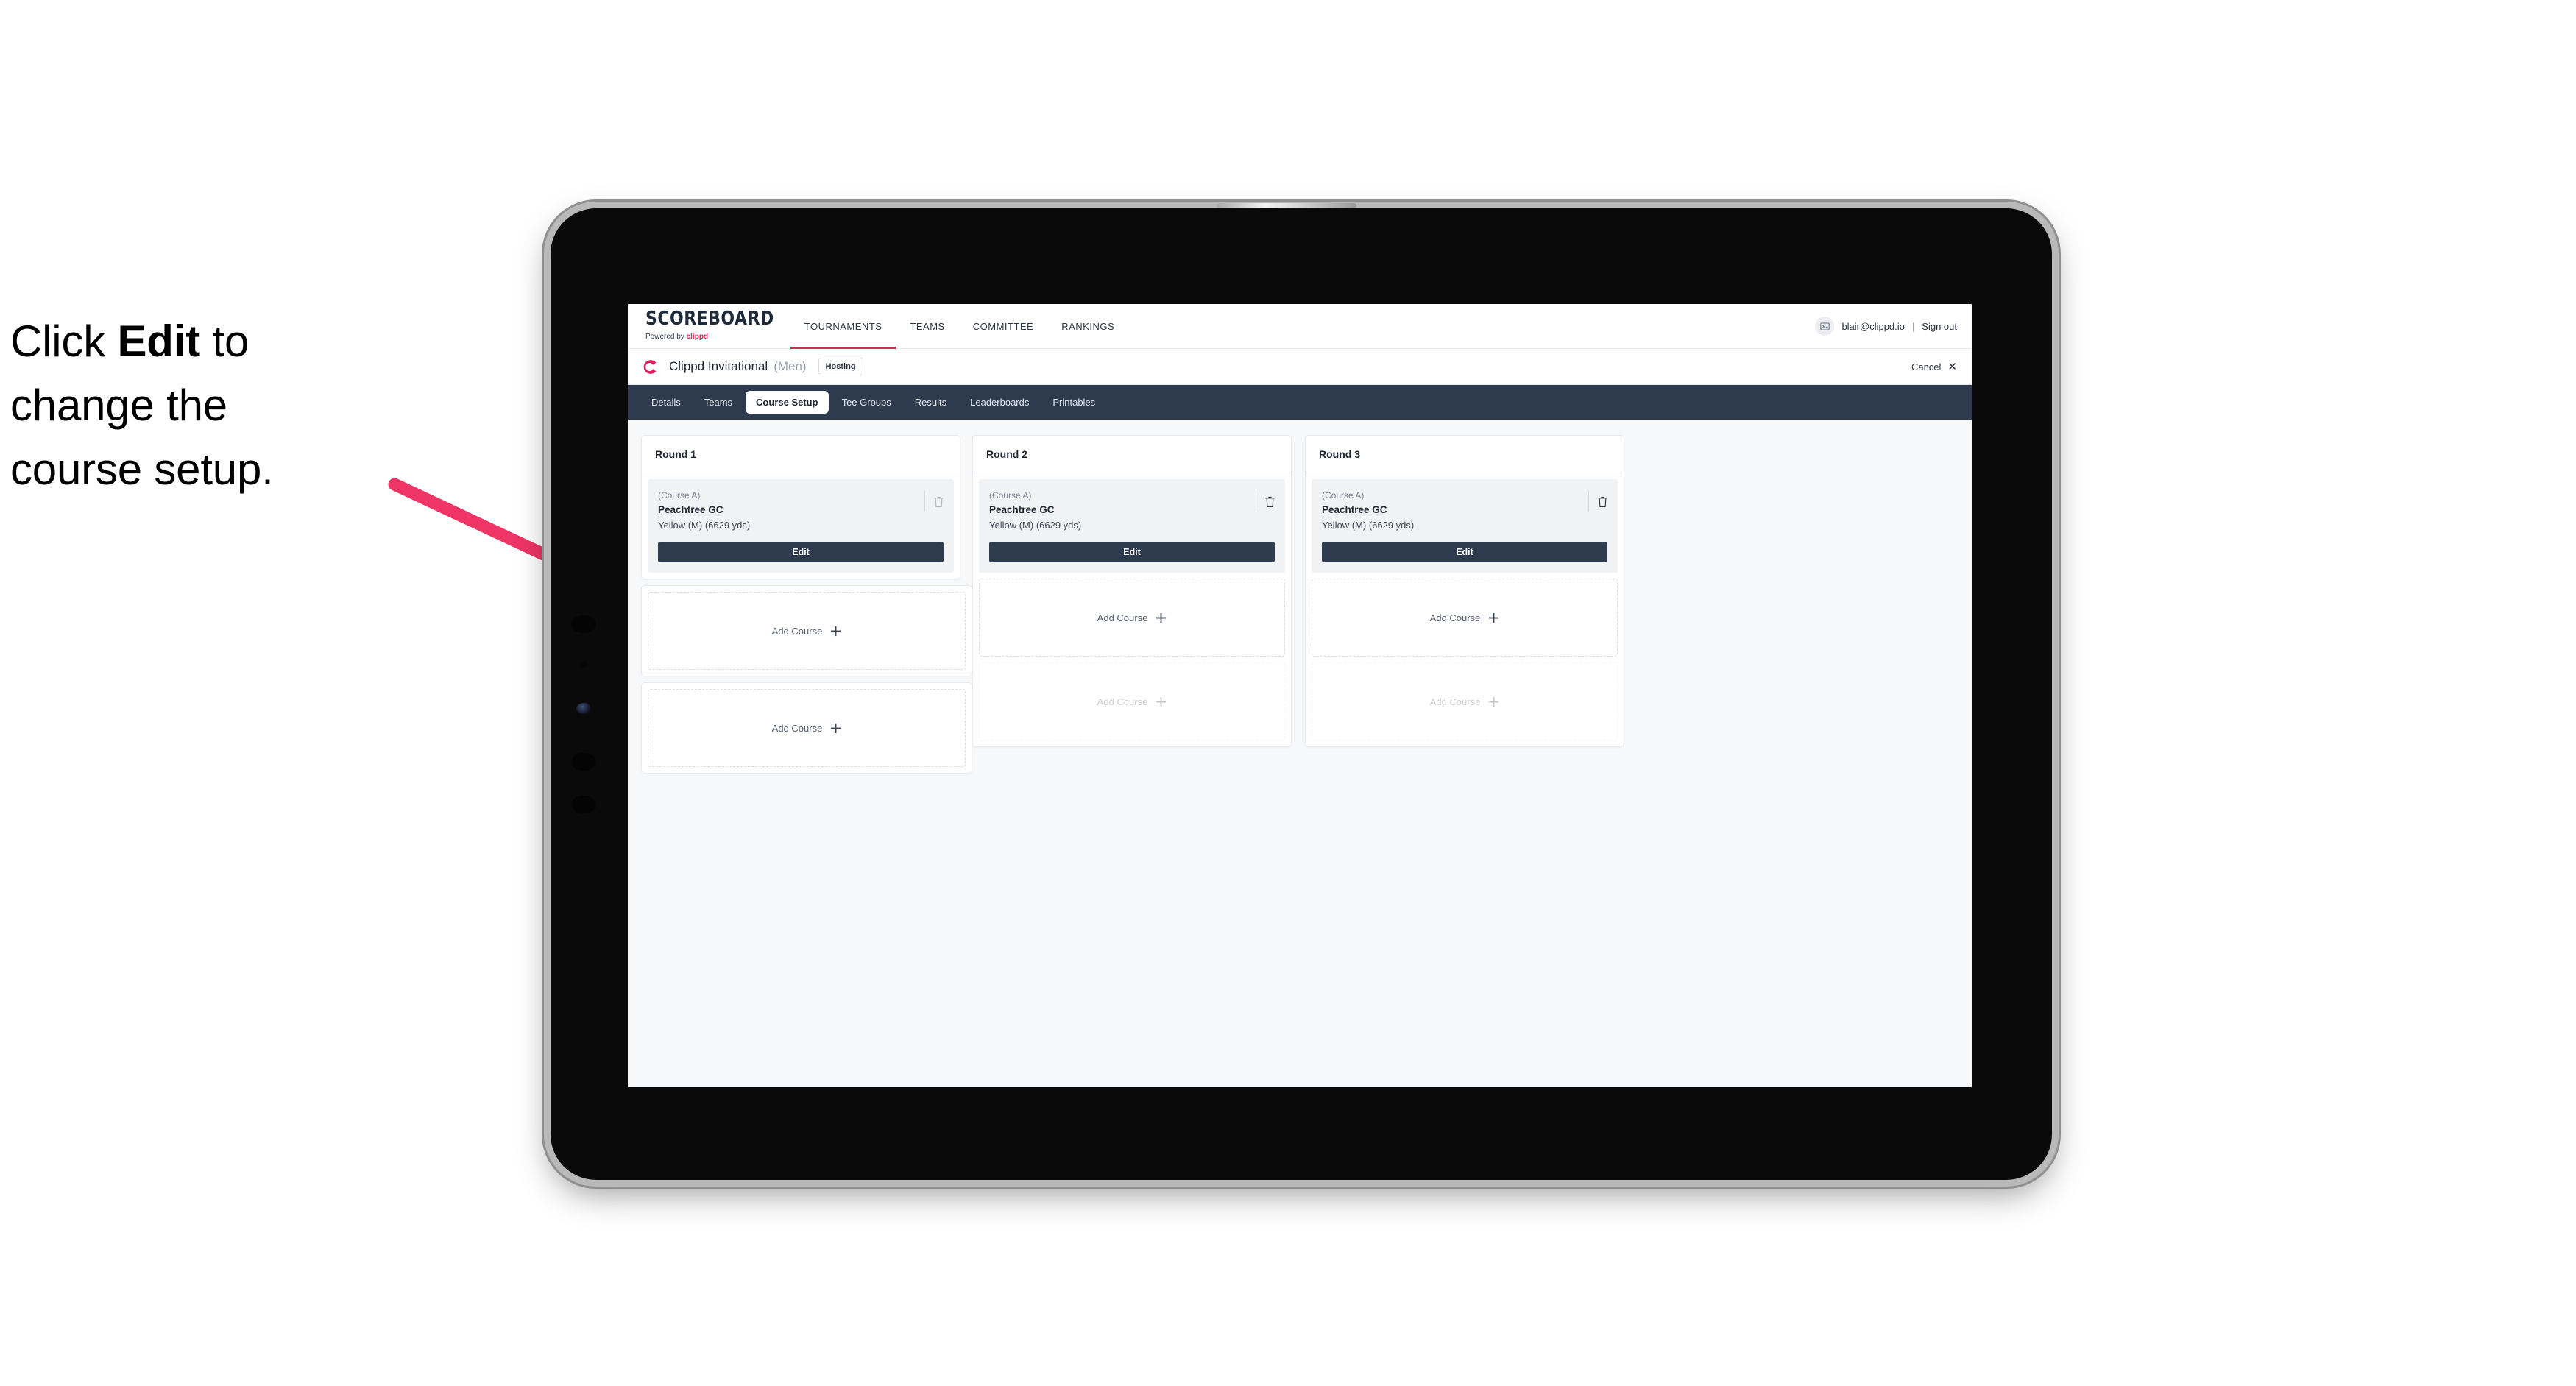 This screenshot has width=2576, height=1386. I want to click on device-camera-secondary-icon, so click(583, 762).